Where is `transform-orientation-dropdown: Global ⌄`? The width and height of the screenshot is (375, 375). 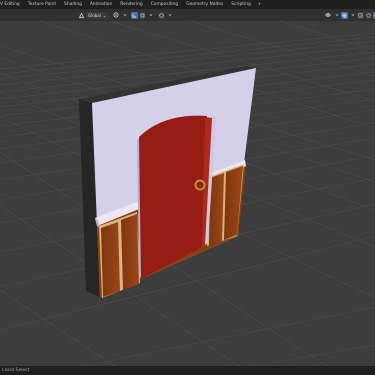
transform-orientation-dropdown: Global ⌄ is located at coordinates (97, 15).